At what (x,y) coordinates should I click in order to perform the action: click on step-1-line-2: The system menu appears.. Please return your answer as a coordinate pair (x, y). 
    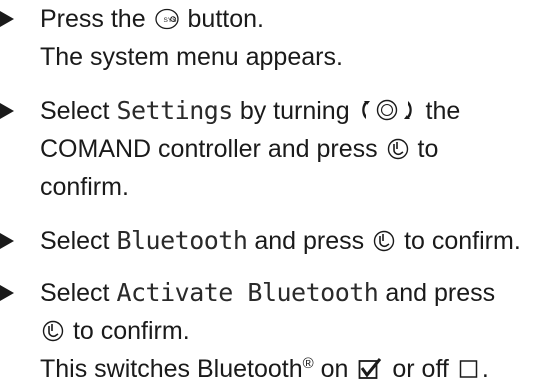
    Looking at the image, I should click on (191, 57).